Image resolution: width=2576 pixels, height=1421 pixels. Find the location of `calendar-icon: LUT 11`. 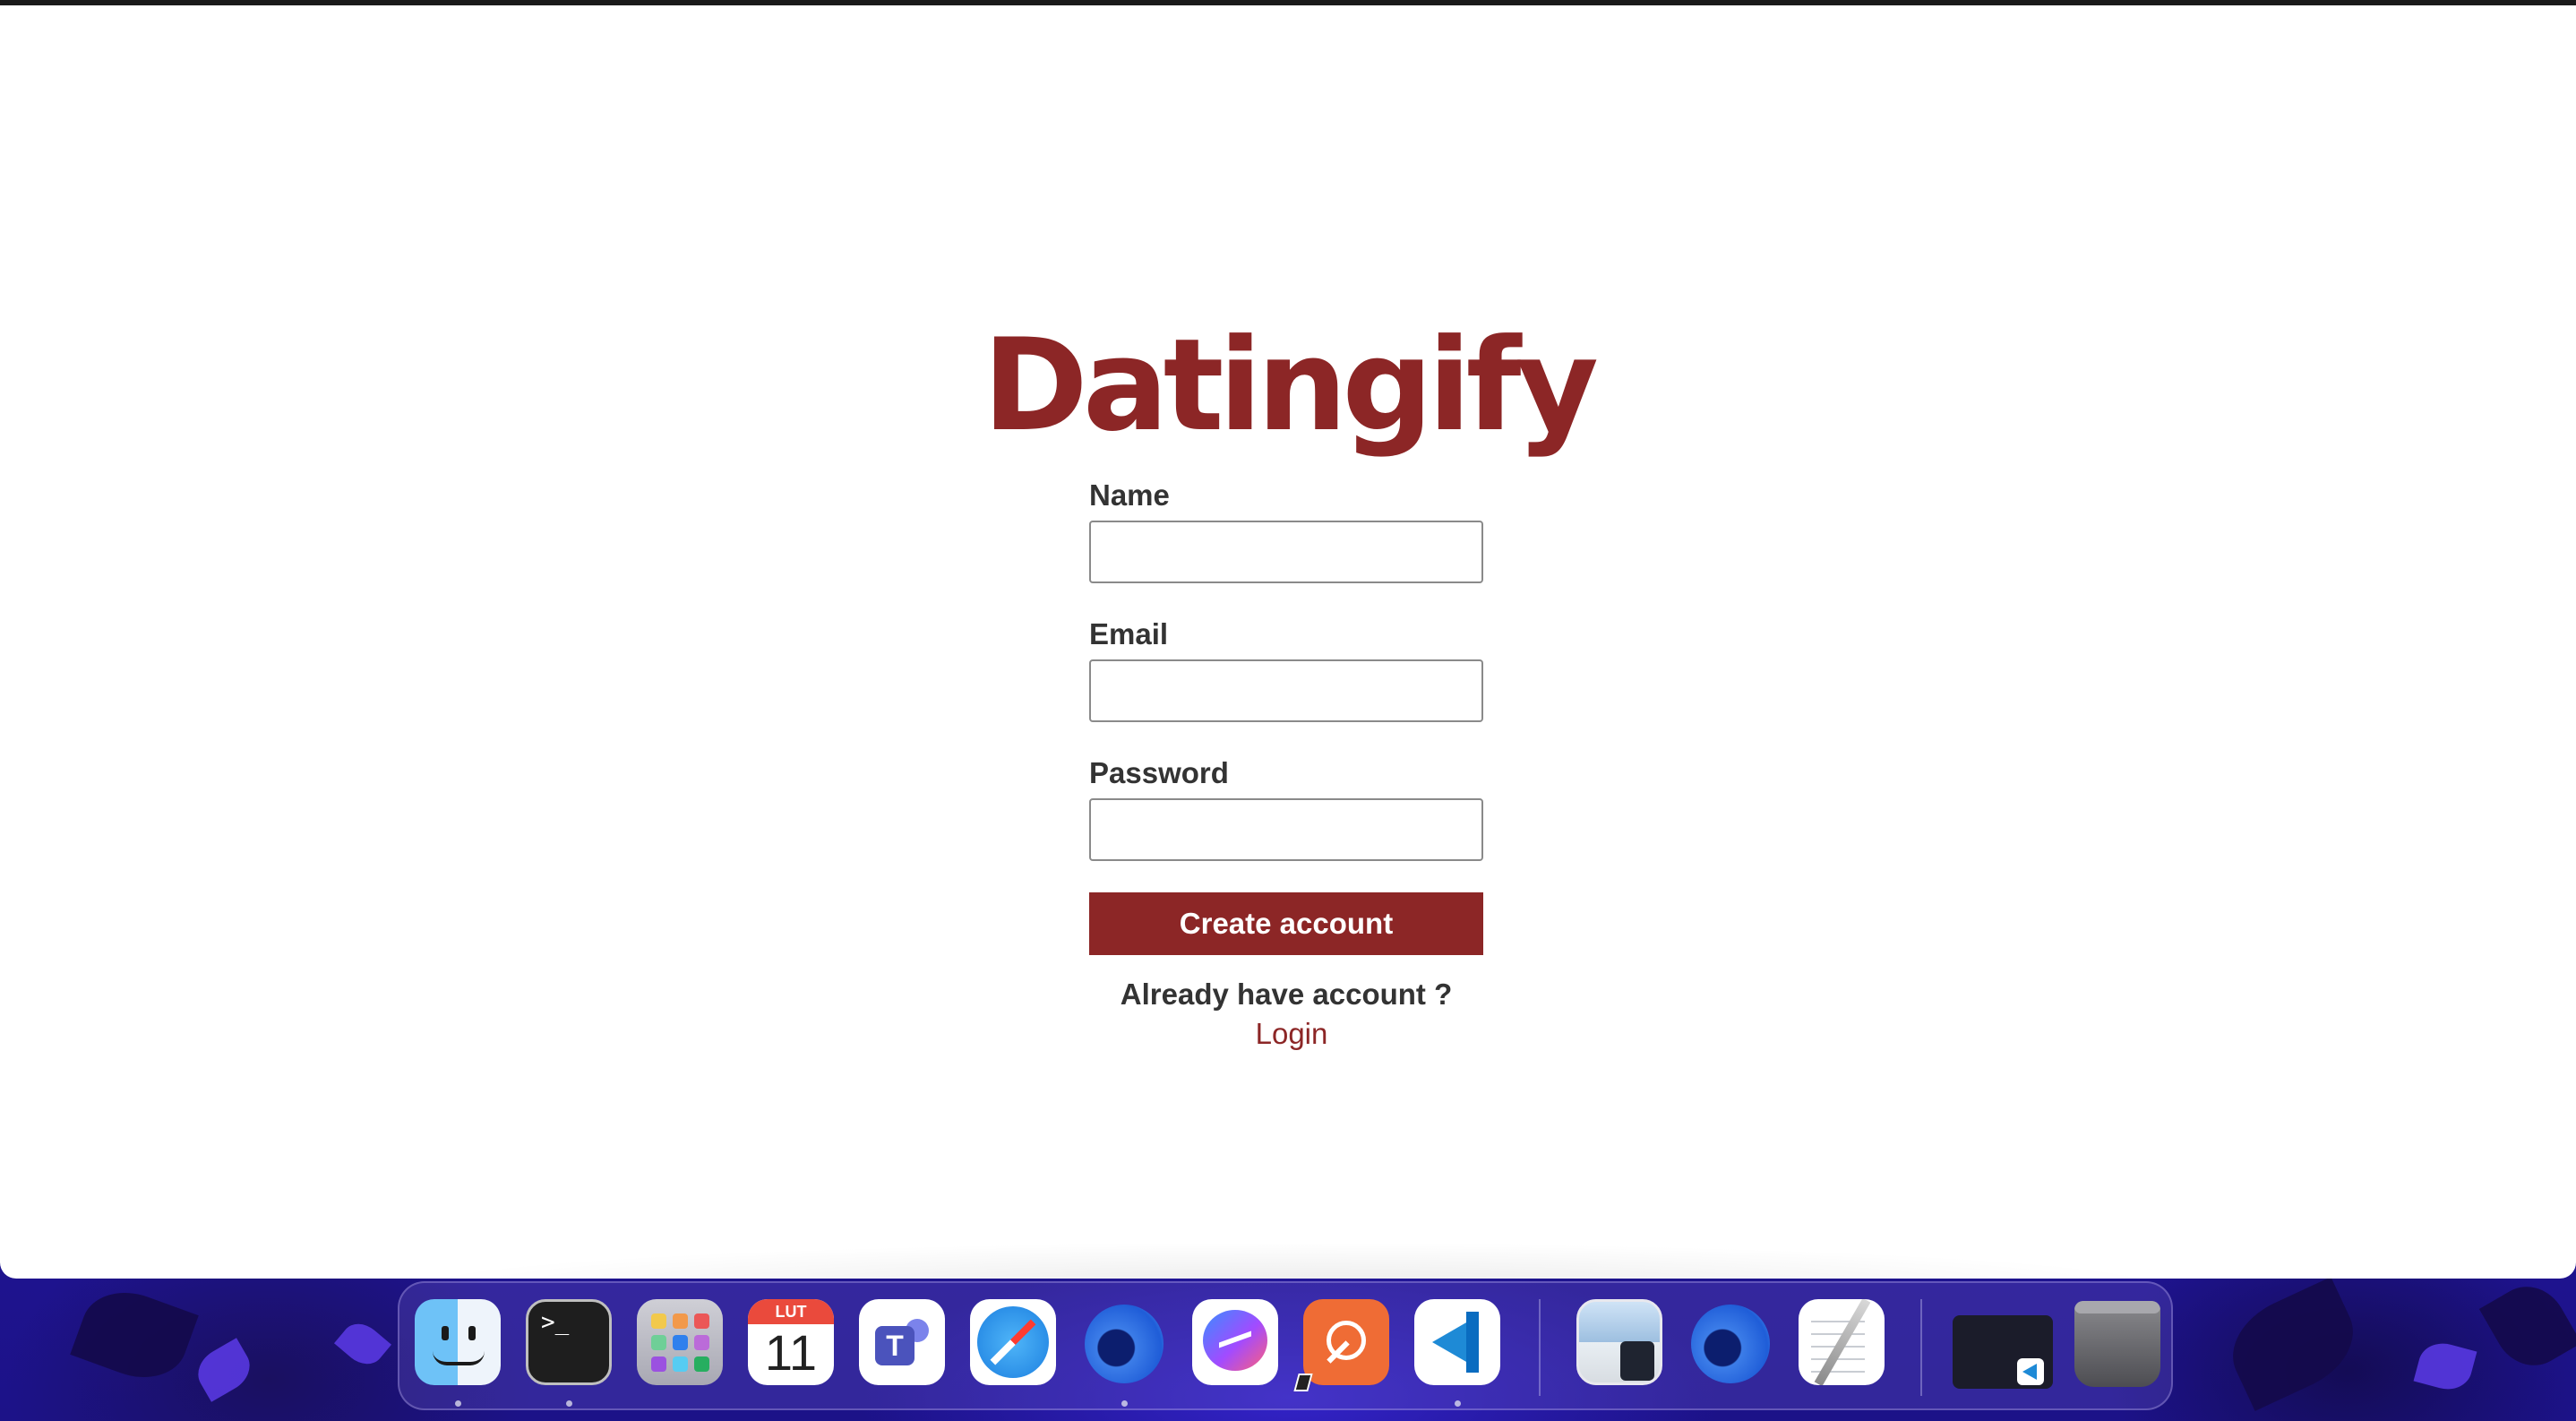

calendar-icon: LUT 11 is located at coordinates (791, 1342).